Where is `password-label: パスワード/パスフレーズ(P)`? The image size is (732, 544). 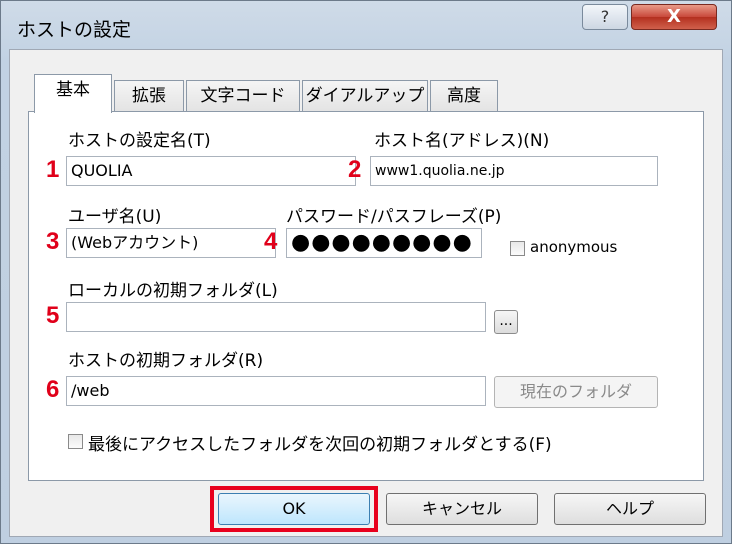 password-label: パスワード/パスフレーズ(P) is located at coordinates (394, 217).